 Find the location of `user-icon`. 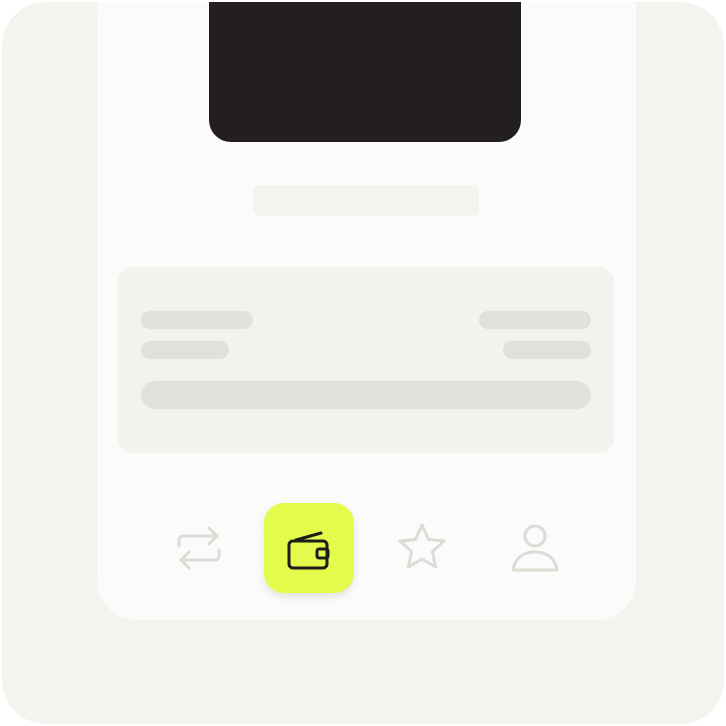

user-icon is located at coordinates (535, 548).